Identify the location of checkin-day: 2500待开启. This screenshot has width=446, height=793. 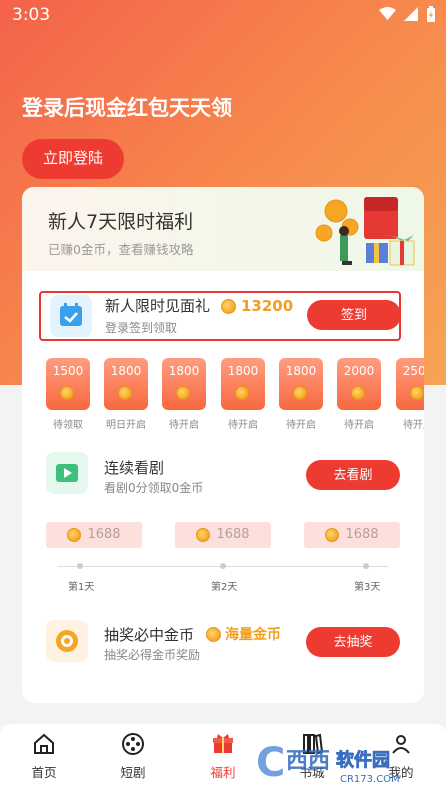
(410, 394).